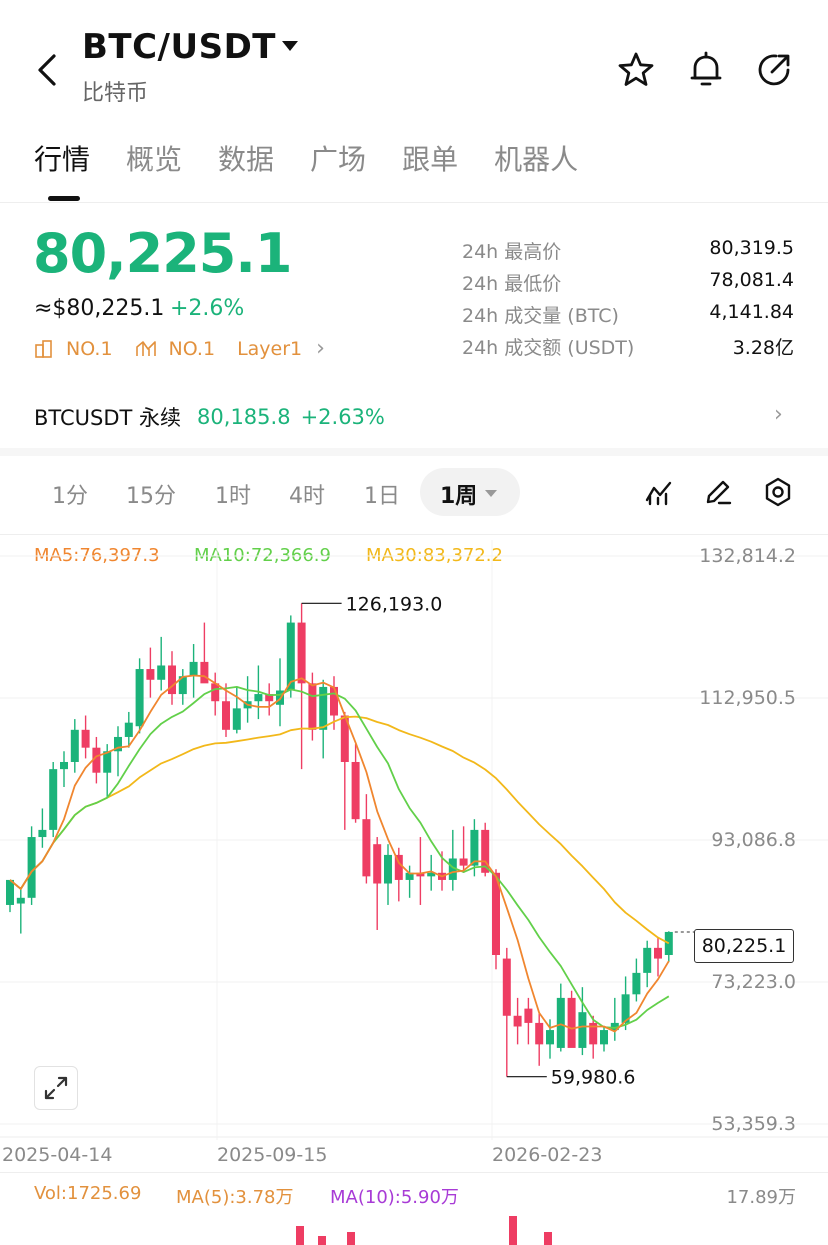 The height and width of the screenshot is (1245, 828). Describe the element at coordinates (338, 158) in the screenshot. I see `tab-square: 广场` at that location.